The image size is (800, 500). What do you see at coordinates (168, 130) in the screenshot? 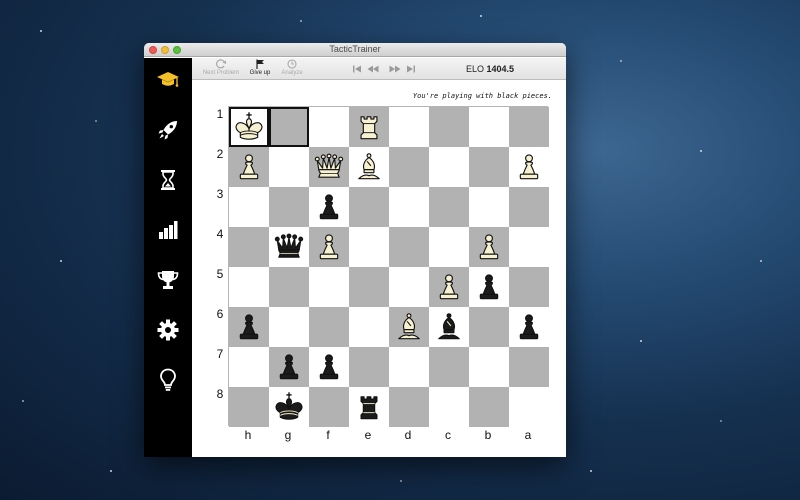
I see `sidebar-item-rush` at bounding box center [168, 130].